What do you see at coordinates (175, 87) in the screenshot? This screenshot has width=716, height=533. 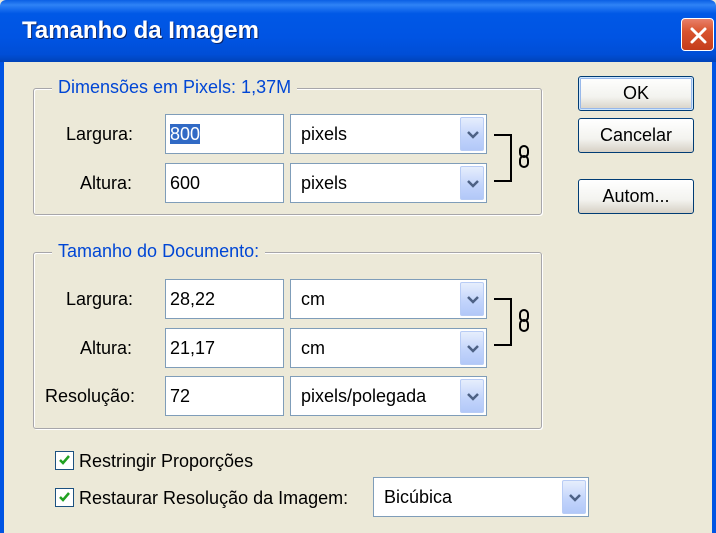 I see `pixel-dimensions-legend: Dimensões em Pixels: 1,37M` at bounding box center [175, 87].